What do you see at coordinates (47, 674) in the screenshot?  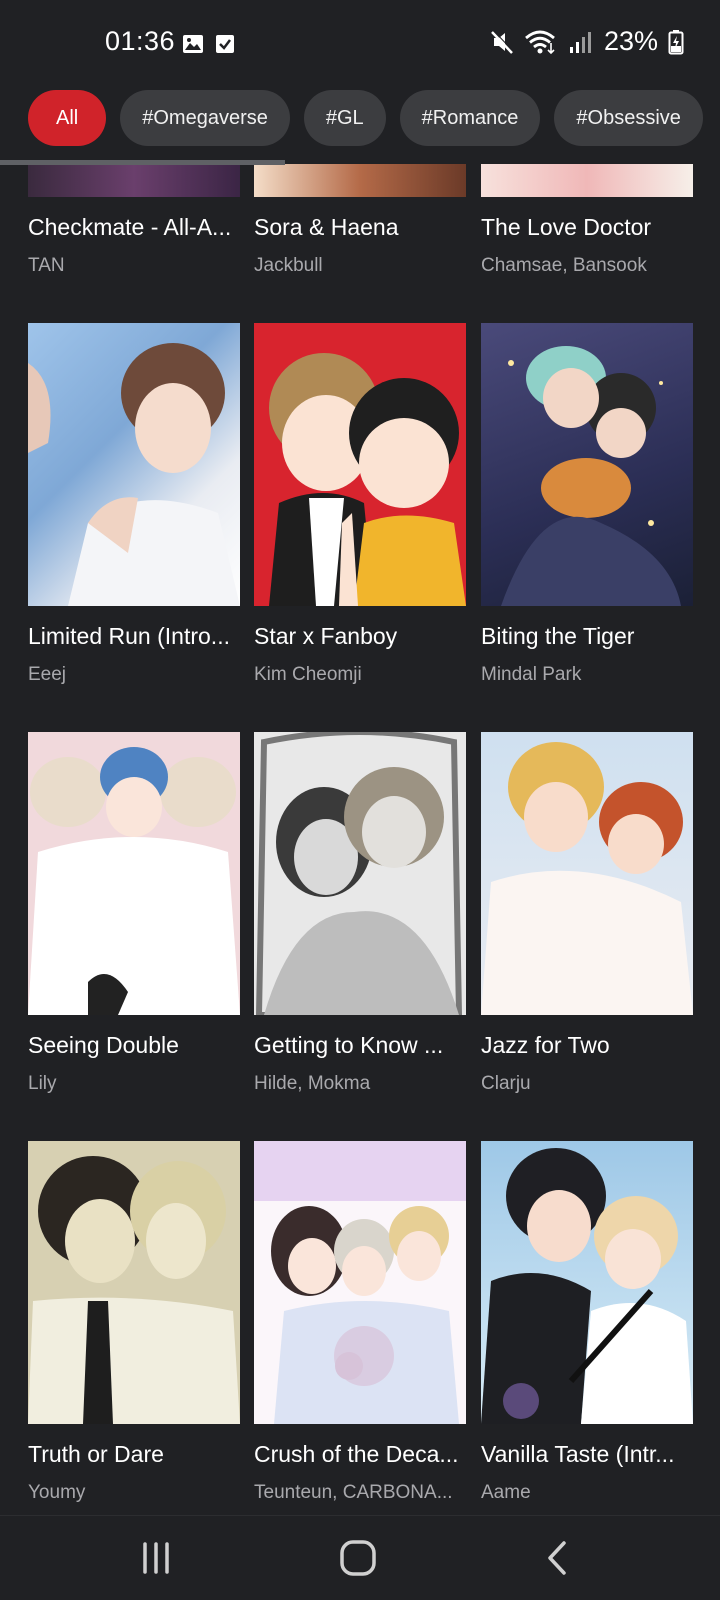 I see `comic-author: Eeej` at bounding box center [47, 674].